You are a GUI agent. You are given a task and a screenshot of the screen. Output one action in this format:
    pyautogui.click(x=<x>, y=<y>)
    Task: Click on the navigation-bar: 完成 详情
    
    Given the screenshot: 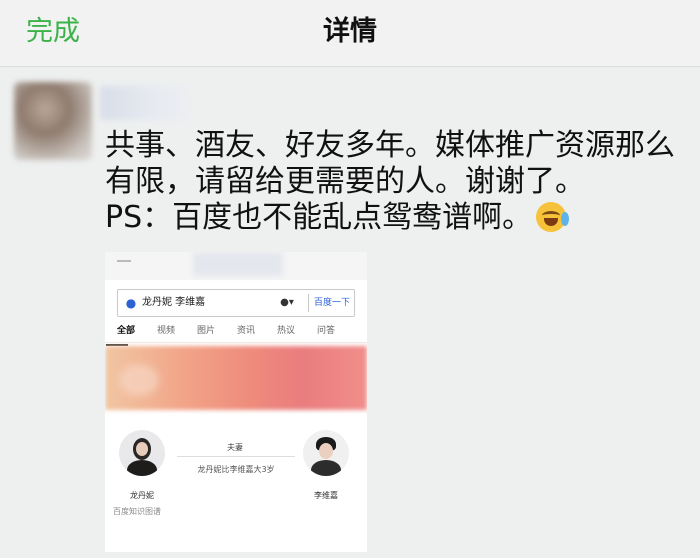 What is the action you would take?
    pyautogui.click(x=350, y=33)
    